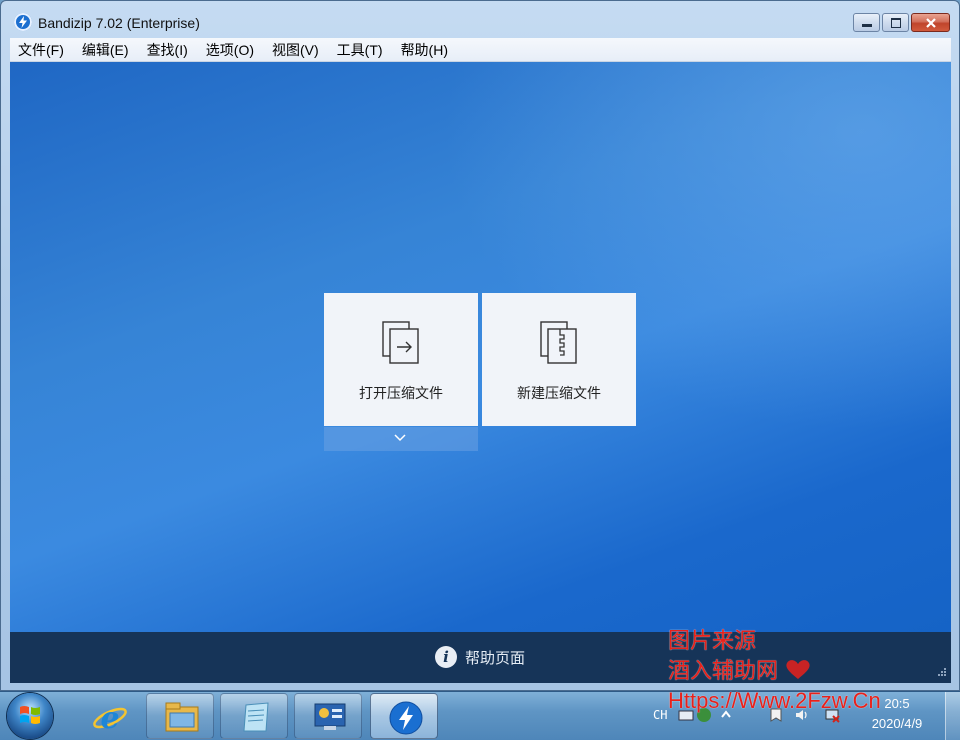  Describe the element at coordinates (952, 716) in the screenshot. I see `show-desktop-button` at that location.